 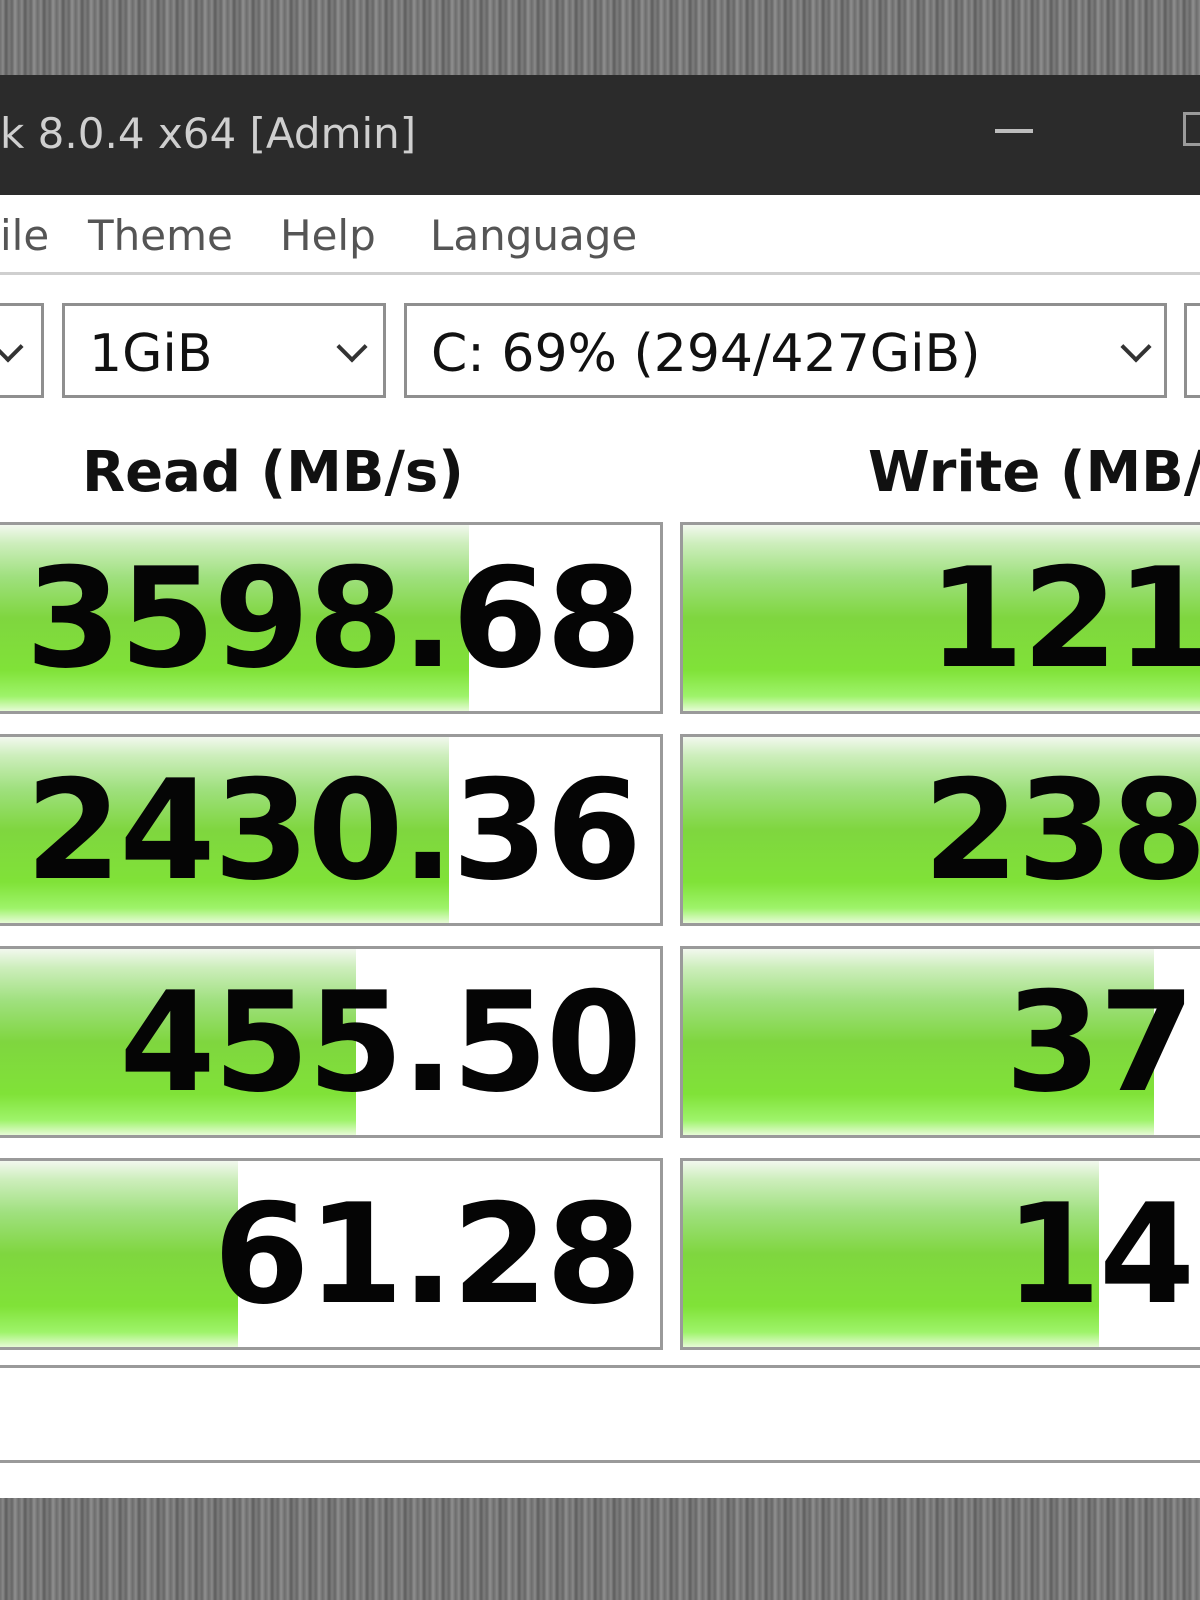 What do you see at coordinates (1102, 1254) in the screenshot?
I see `write-value: 142` at bounding box center [1102, 1254].